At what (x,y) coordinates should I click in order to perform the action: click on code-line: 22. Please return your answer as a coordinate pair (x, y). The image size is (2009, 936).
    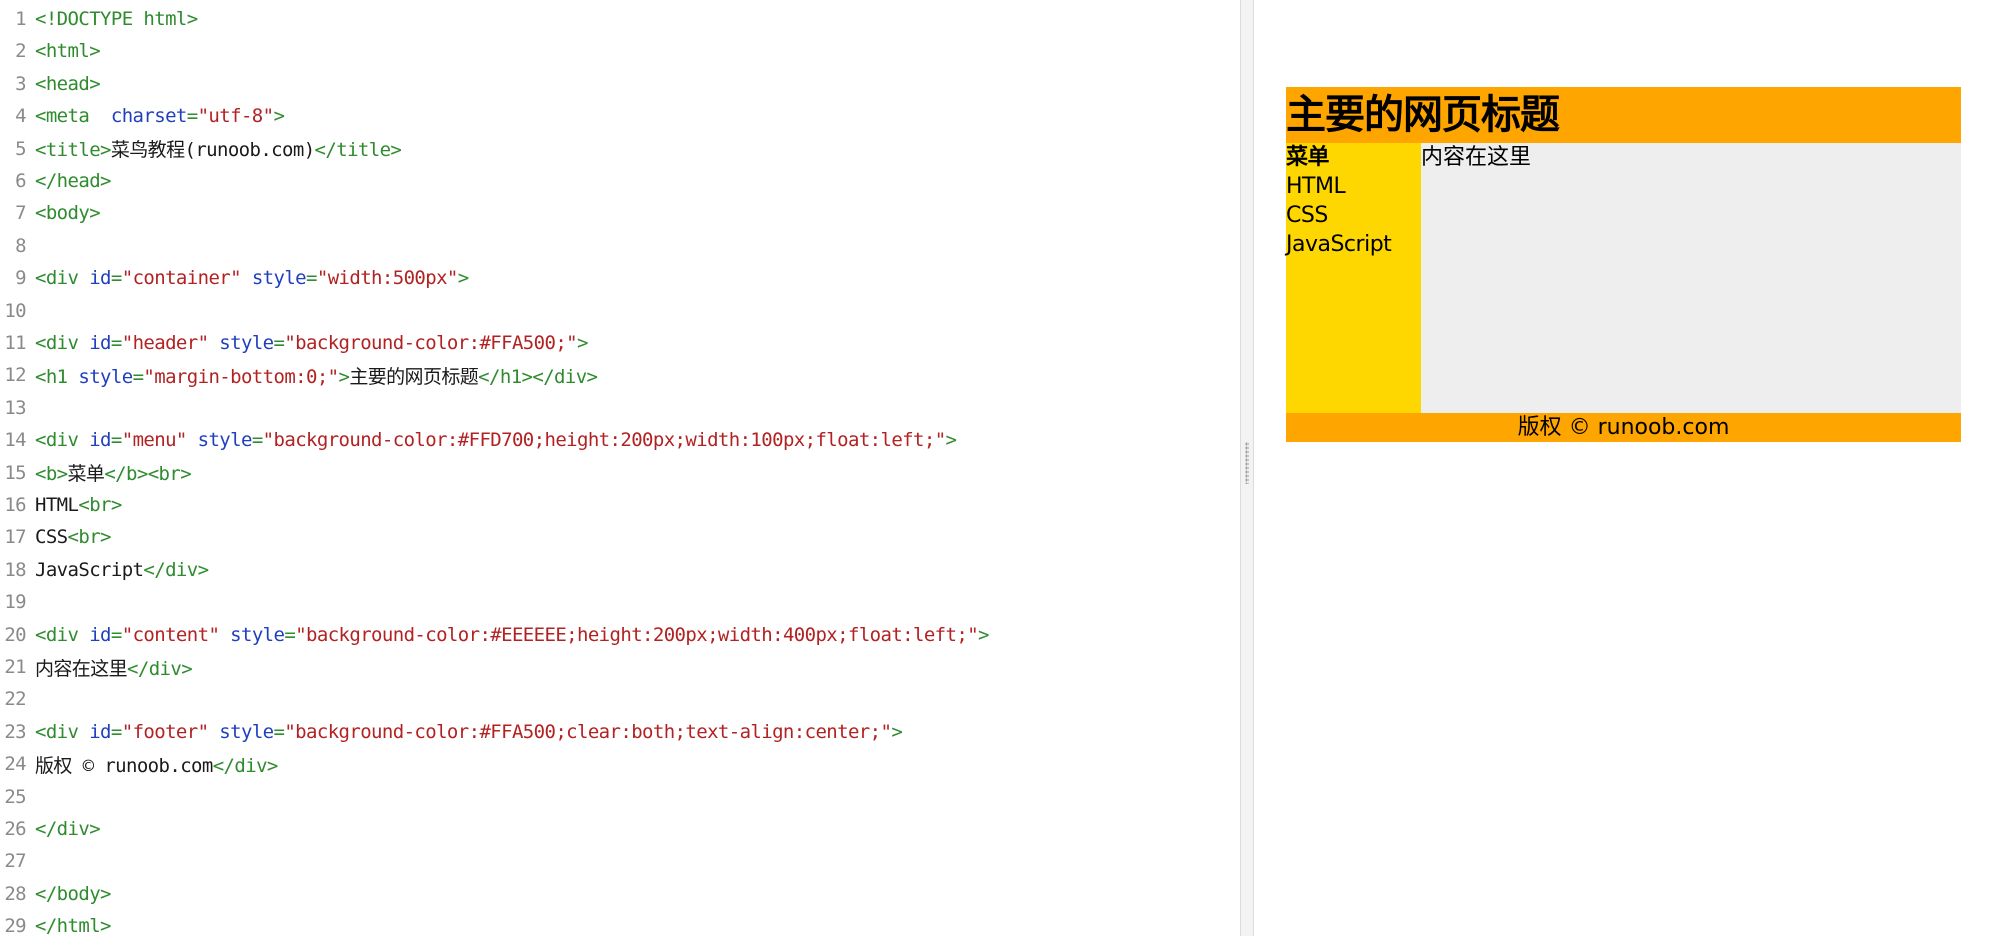
    Looking at the image, I should click on (620, 699).